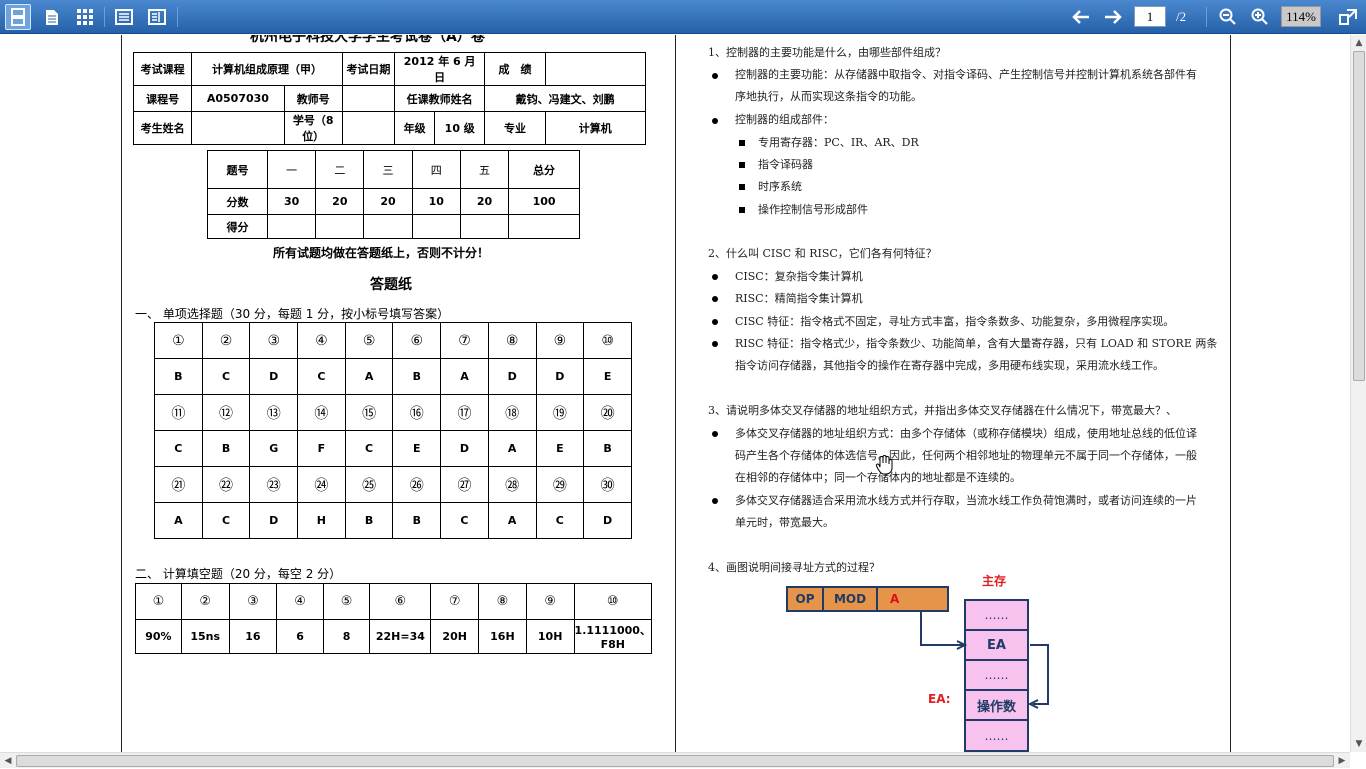 The height and width of the screenshot is (769, 1366). I want to click on address-field: A, so click(895, 599).